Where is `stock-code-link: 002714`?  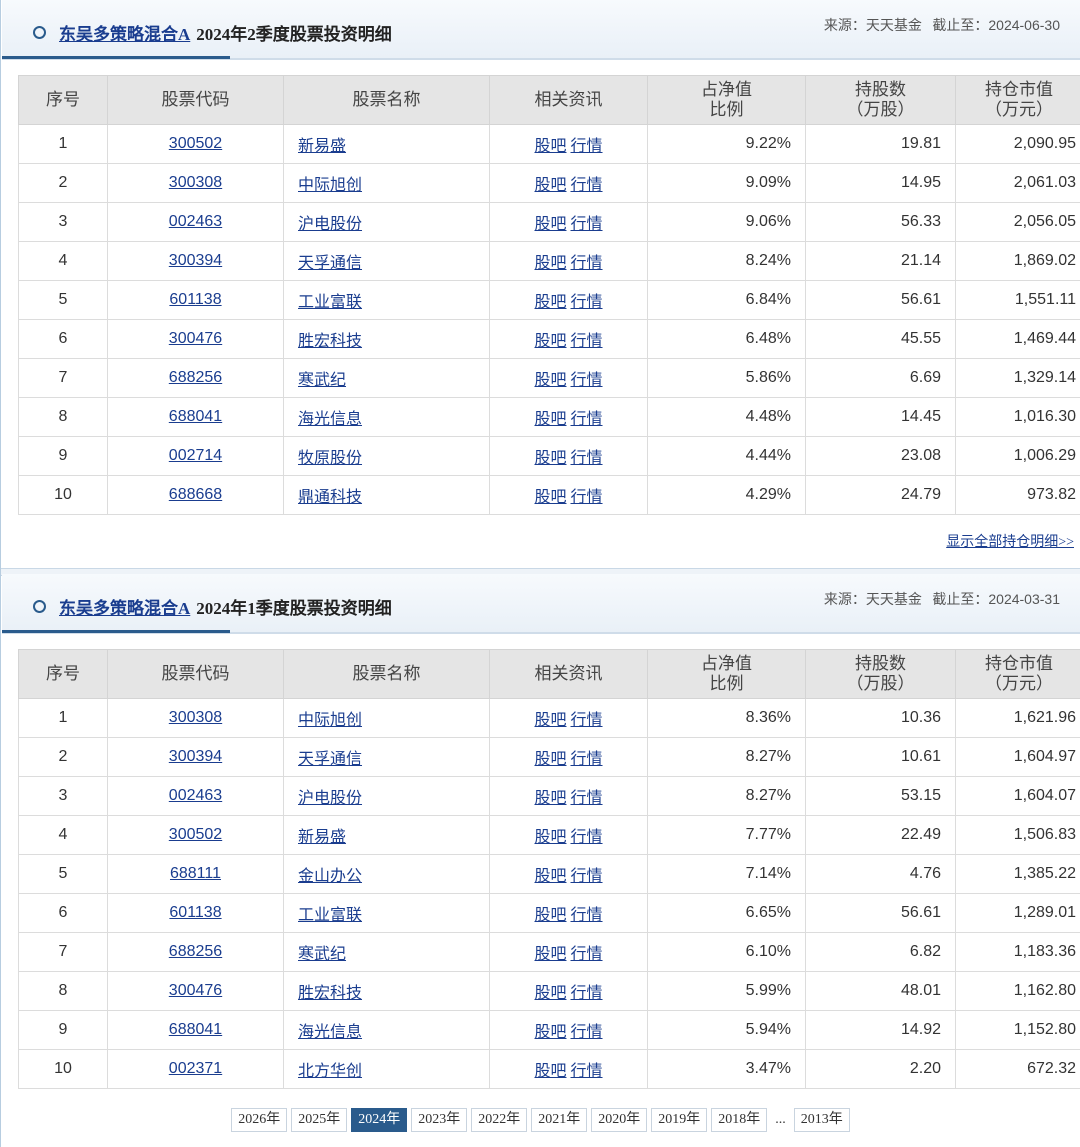 stock-code-link: 002714 is located at coordinates (195, 455).